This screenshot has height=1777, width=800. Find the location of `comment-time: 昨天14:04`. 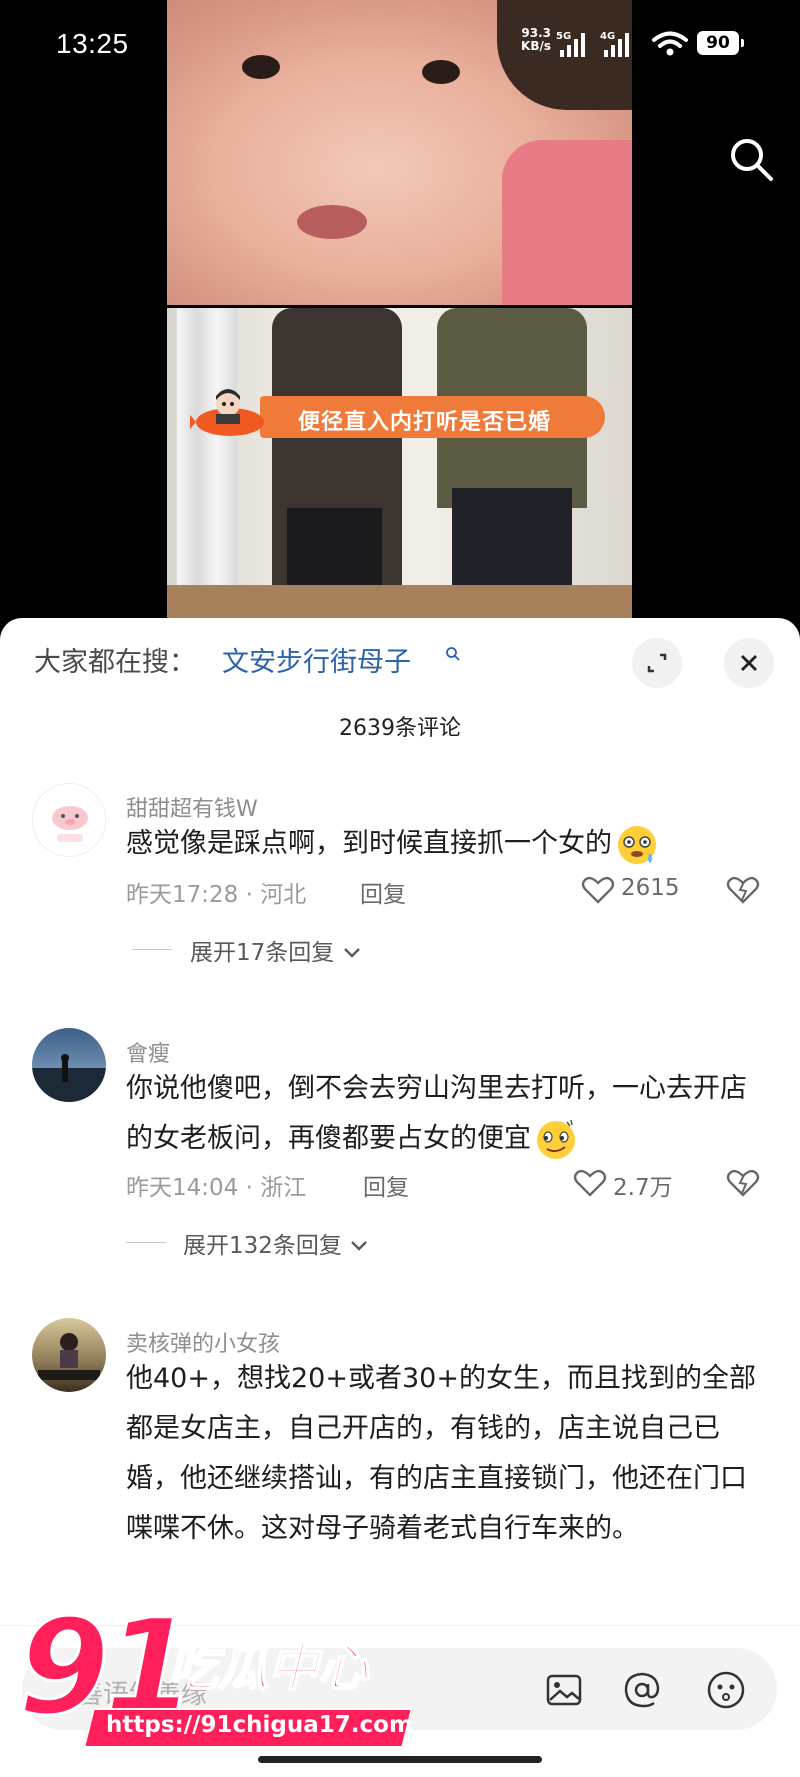

comment-time: 昨天14:04 is located at coordinates (182, 1188).